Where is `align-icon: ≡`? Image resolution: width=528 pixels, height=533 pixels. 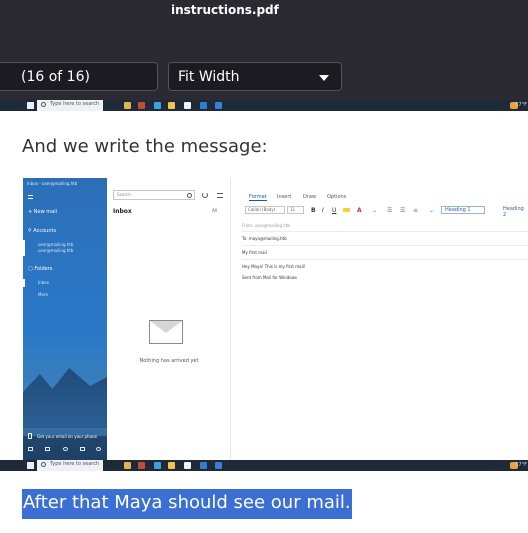 align-icon: ≡ is located at coordinates (416, 210).